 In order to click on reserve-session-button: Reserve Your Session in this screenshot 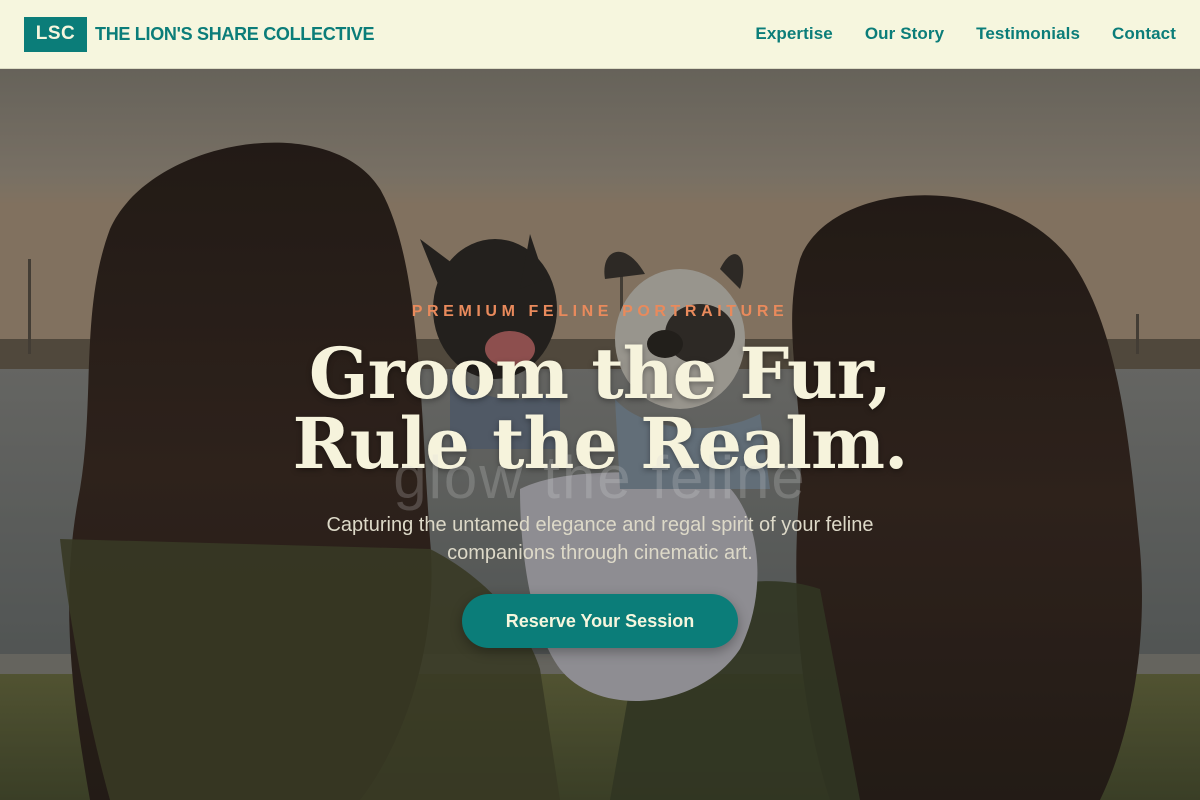, I will do `click(600, 621)`.